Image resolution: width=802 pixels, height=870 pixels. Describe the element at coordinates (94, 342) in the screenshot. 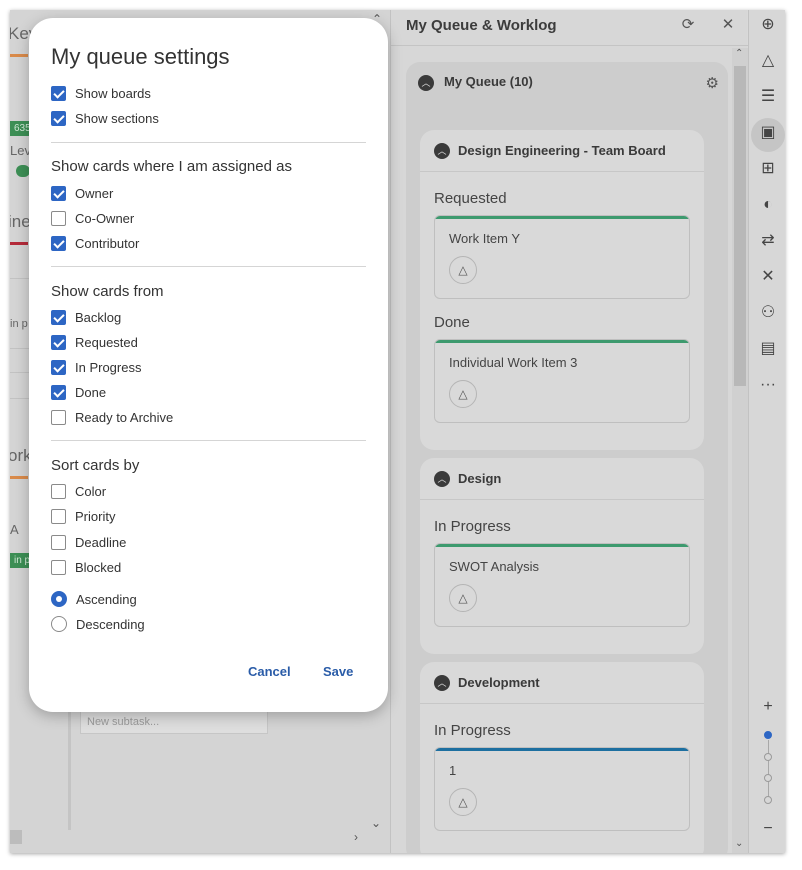

I see `requested-option: Requested` at that location.